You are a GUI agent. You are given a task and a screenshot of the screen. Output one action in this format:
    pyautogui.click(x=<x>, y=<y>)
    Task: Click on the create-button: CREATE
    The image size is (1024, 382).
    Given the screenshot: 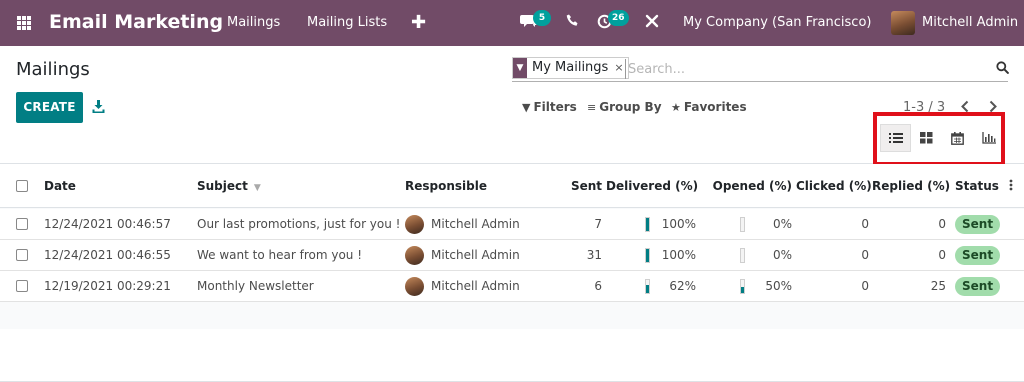 What is the action you would take?
    pyautogui.click(x=49, y=107)
    